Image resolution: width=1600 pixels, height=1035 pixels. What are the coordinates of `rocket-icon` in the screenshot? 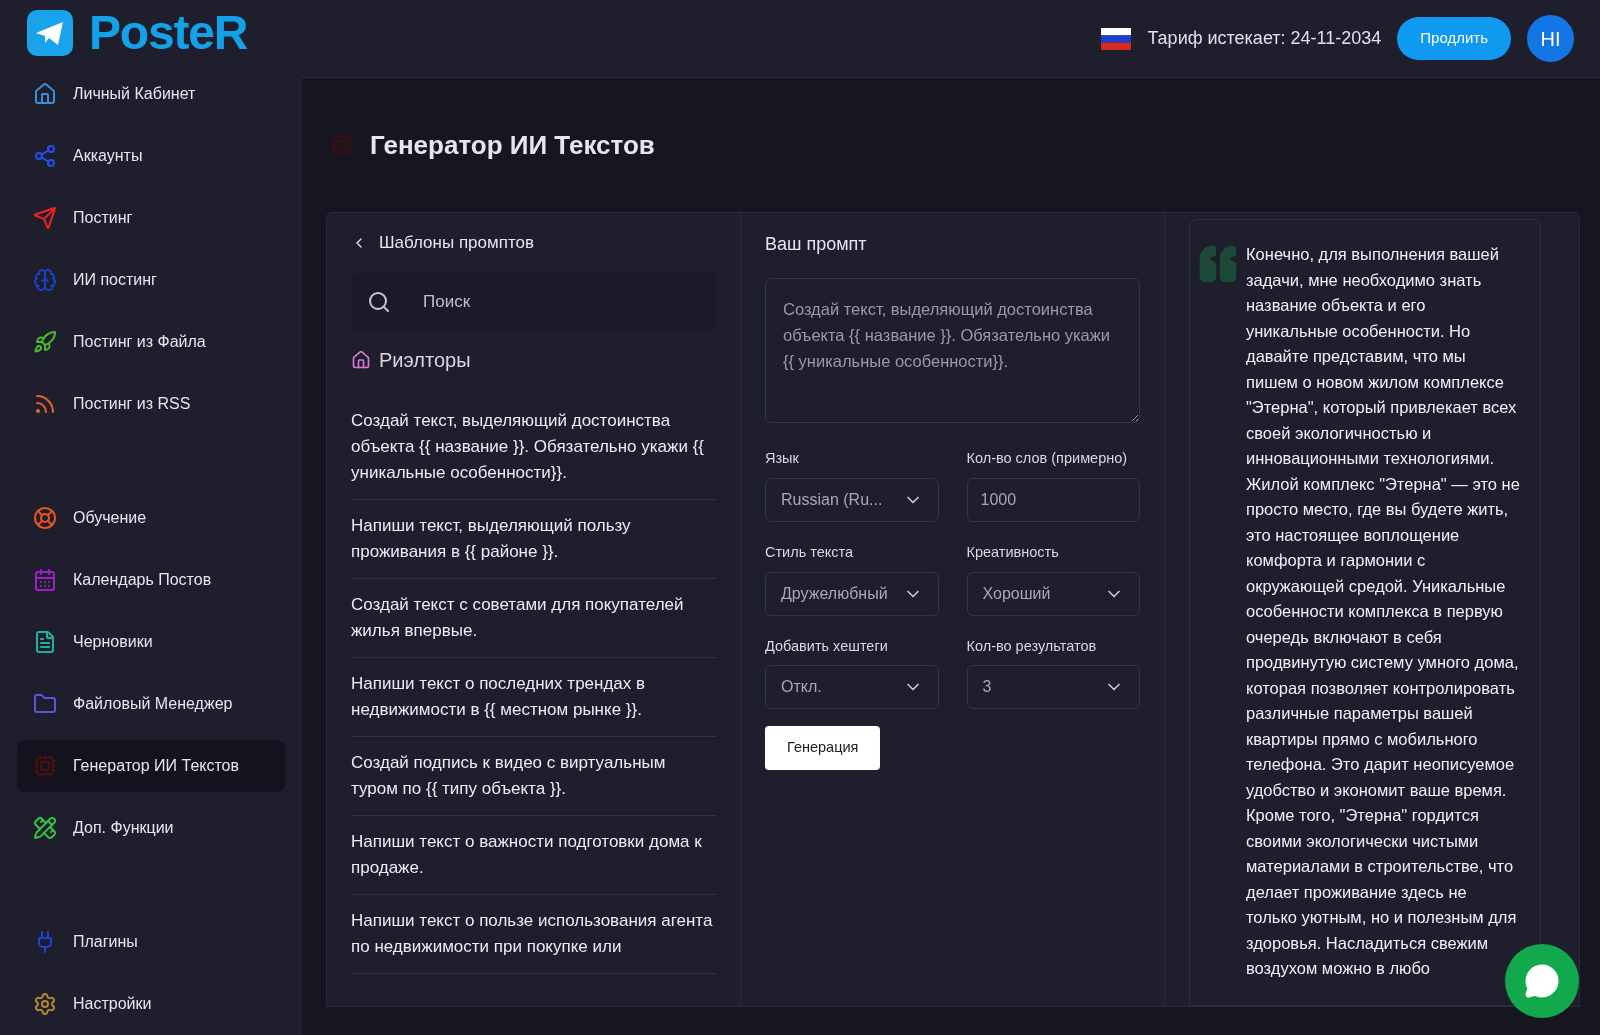 It's located at (45, 342).